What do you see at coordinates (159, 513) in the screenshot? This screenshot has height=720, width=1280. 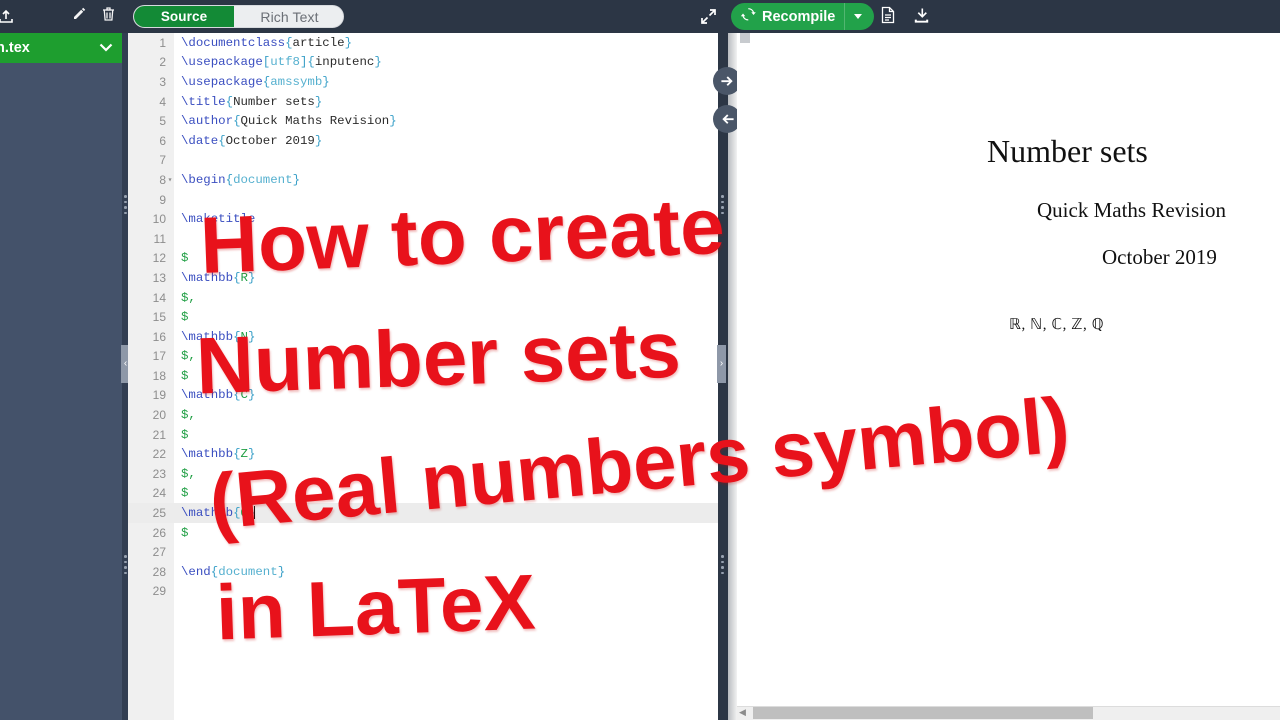 I see `line-number: 25` at bounding box center [159, 513].